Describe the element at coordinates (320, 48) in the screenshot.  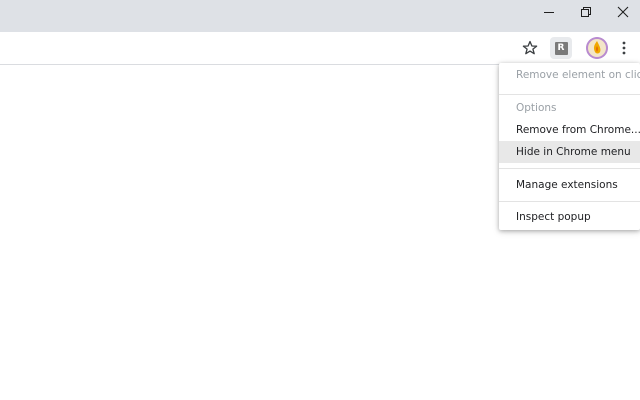
I see `browser-toolbar: R` at that location.